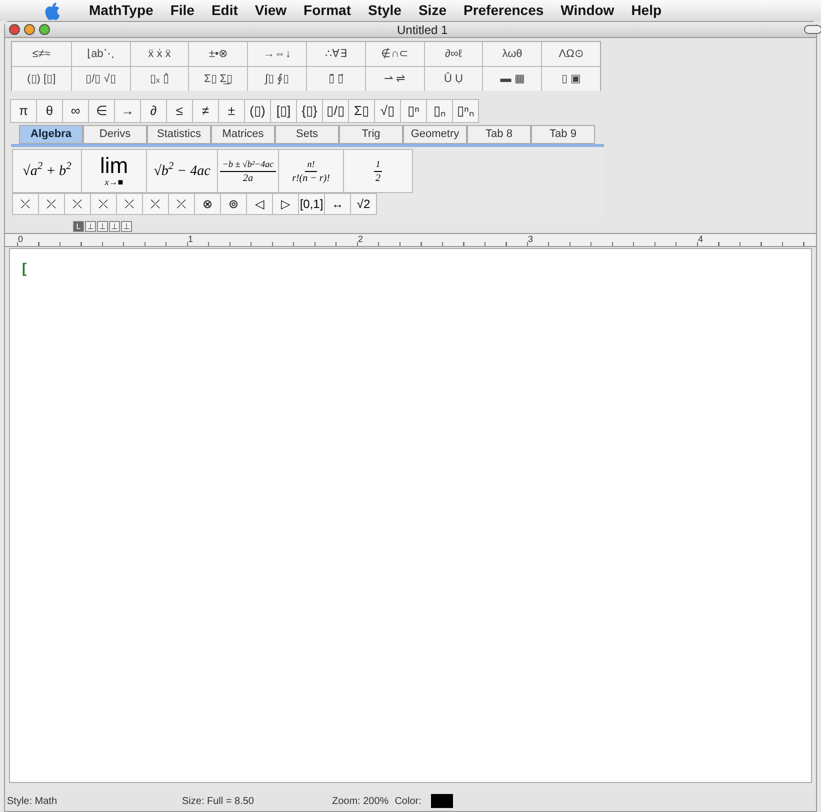 The height and width of the screenshot is (812, 821). What do you see at coordinates (23, 111) in the screenshot?
I see `symbol-button: π` at bounding box center [23, 111].